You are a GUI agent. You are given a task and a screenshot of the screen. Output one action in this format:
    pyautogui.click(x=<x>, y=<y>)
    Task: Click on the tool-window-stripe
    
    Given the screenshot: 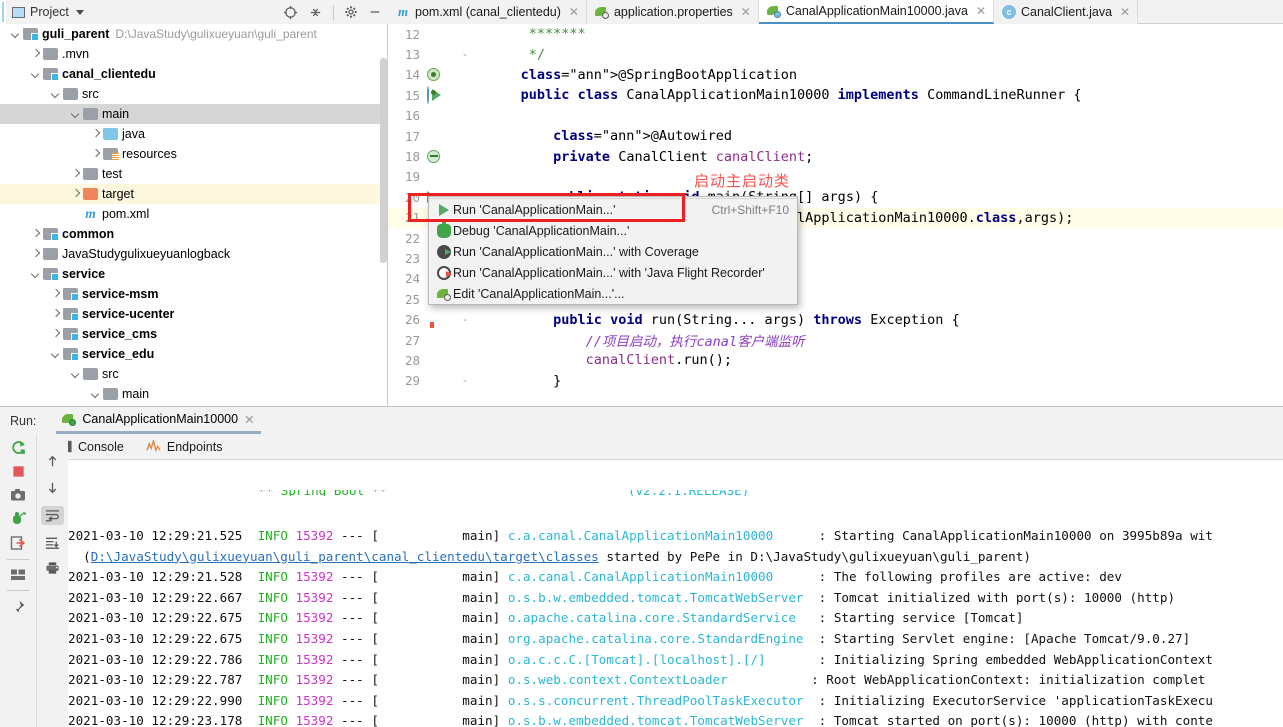 What is the action you would take?
    pyautogui.click(x=3, y=12)
    